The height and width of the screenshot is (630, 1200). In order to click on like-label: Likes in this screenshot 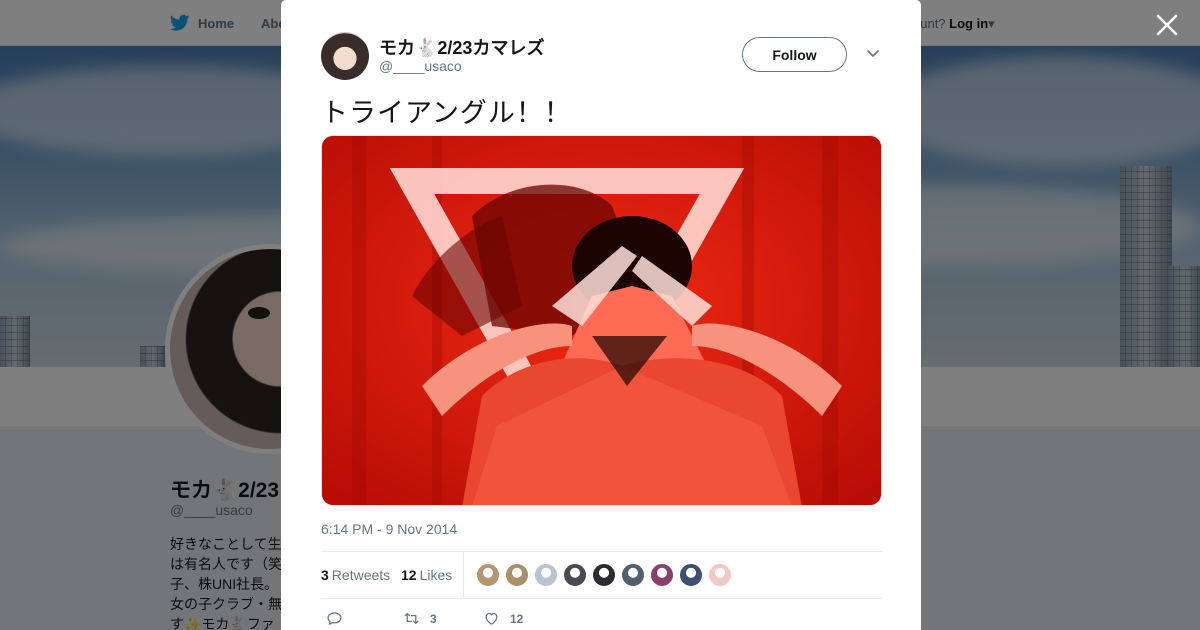, I will do `click(436, 575)`.